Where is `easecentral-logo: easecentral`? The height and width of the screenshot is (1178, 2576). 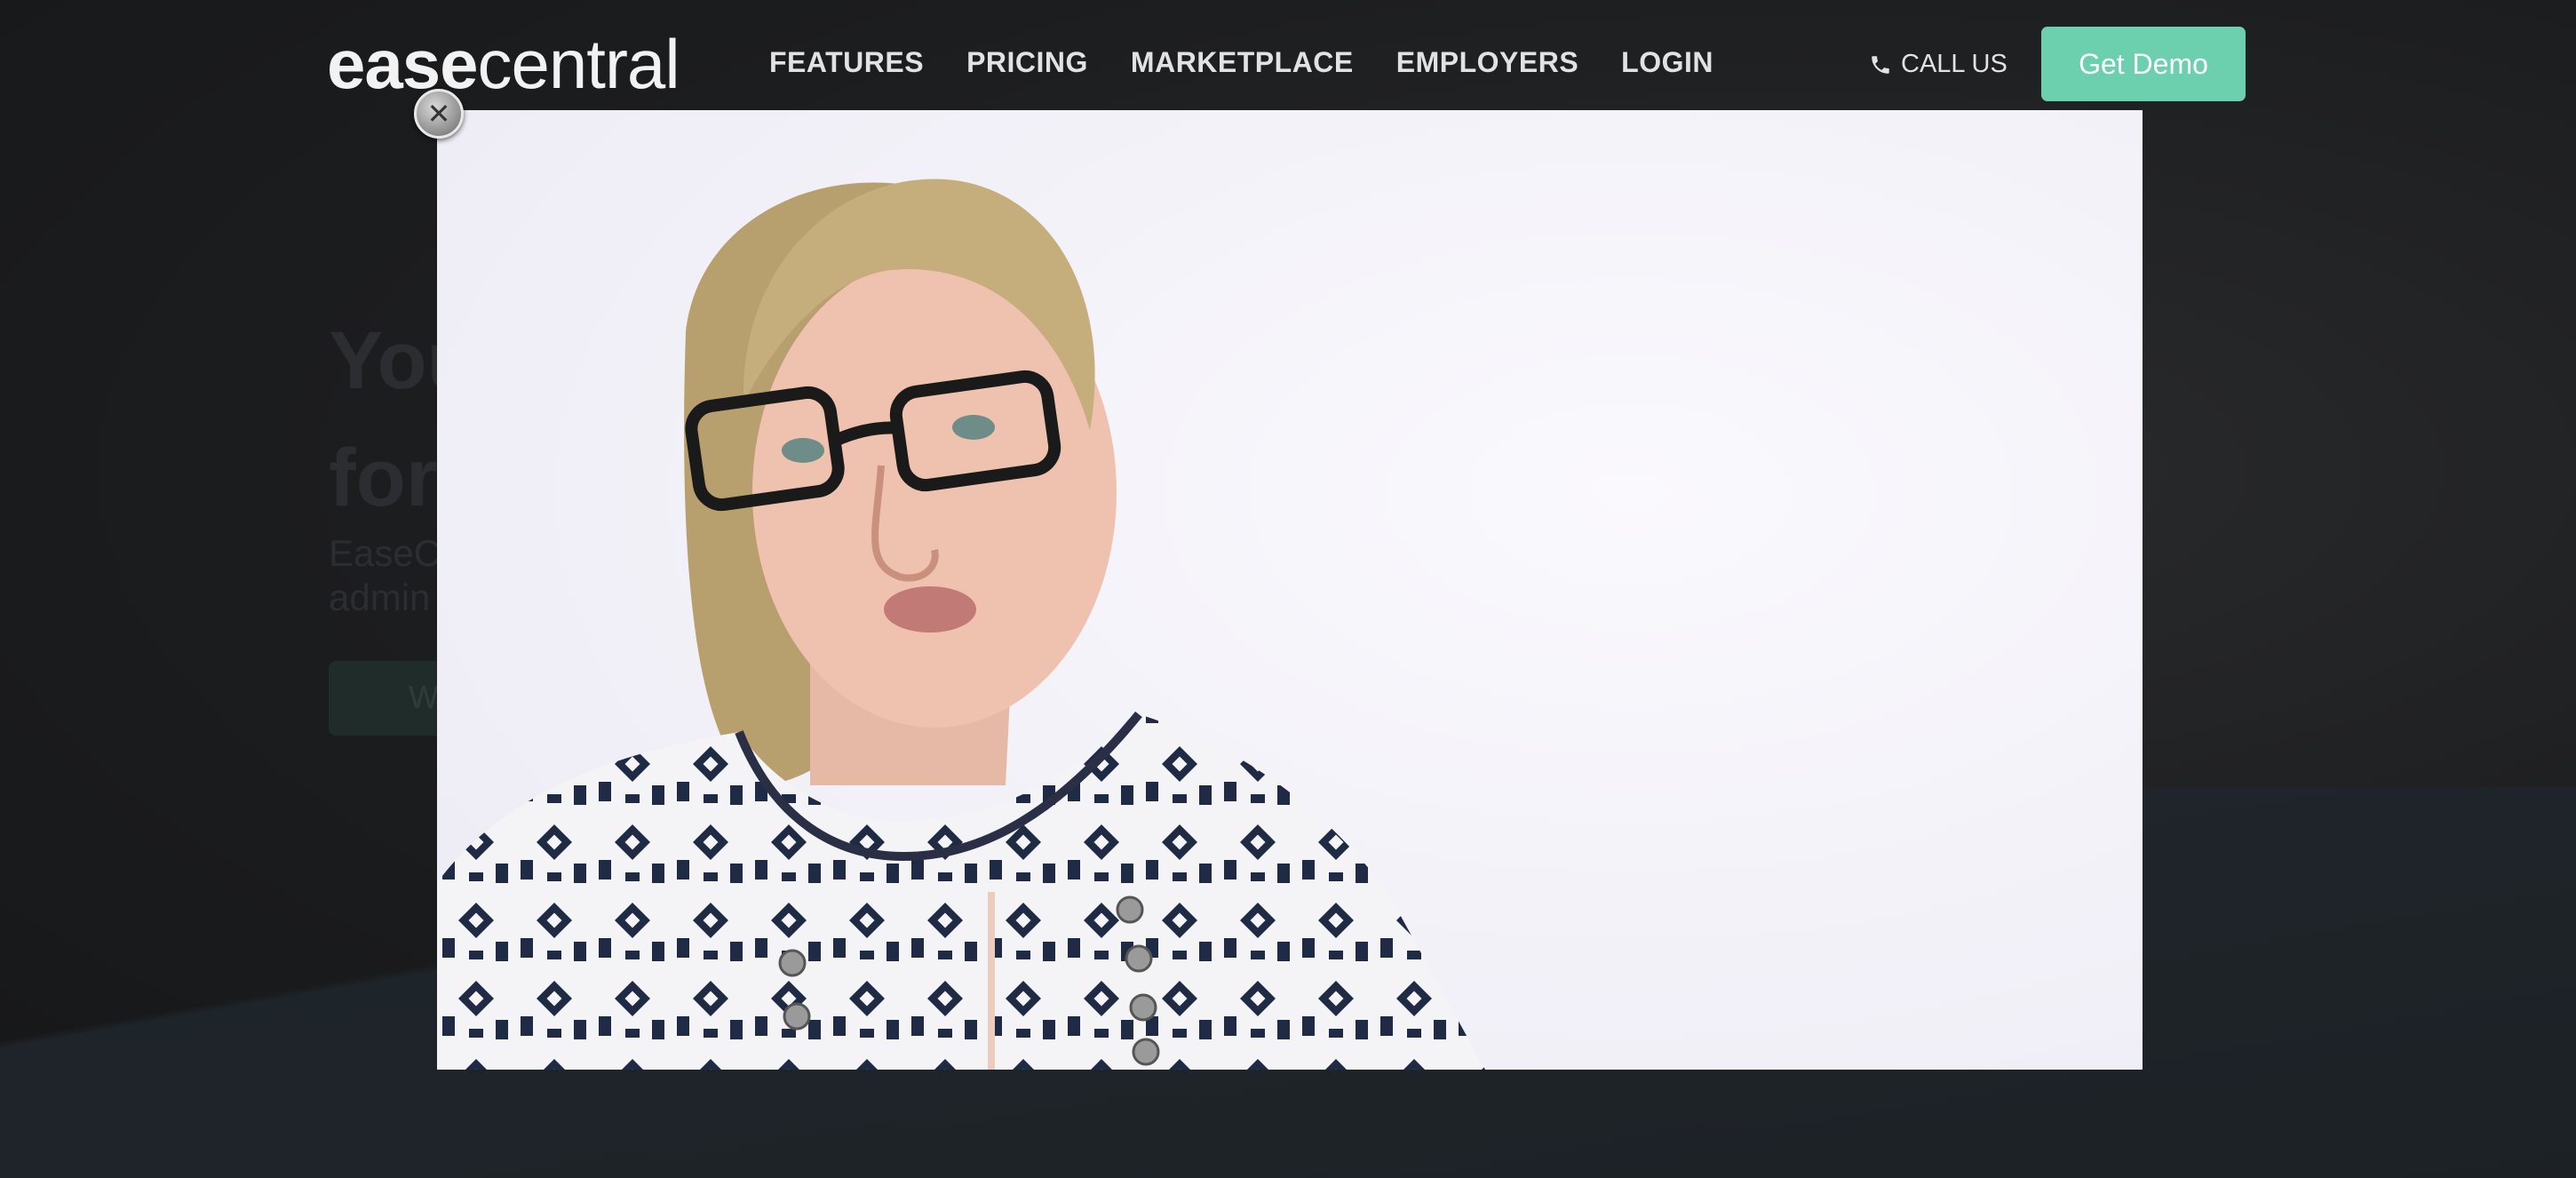 easecentral-logo: easecentral is located at coordinates (503, 64).